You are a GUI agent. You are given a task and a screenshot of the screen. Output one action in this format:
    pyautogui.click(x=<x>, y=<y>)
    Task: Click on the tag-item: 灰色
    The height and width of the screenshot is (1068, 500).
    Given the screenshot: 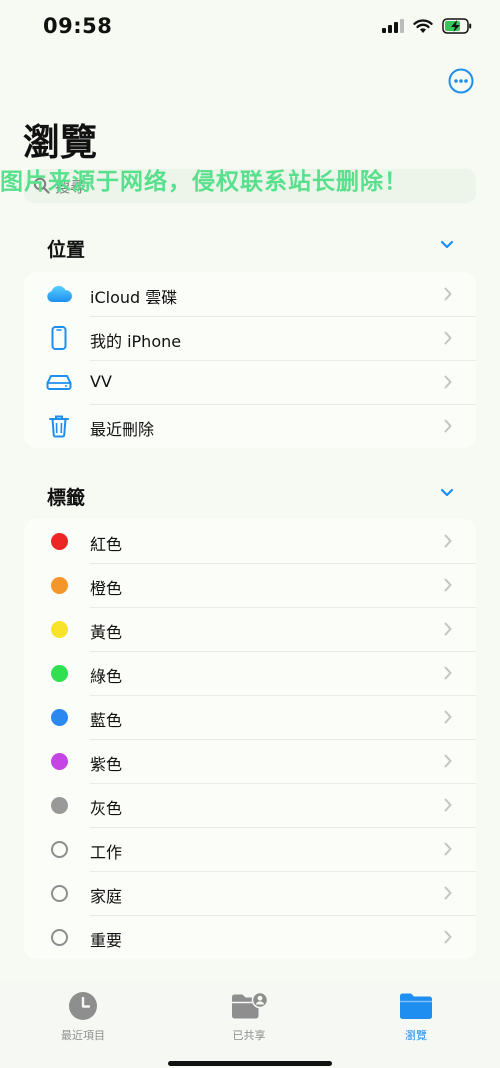 What is the action you would take?
    pyautogui.click(x=250, y=805)
    